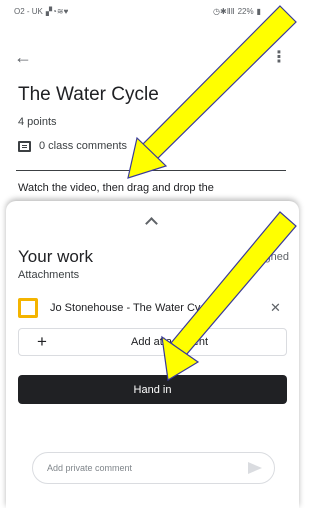  Describe the element at coordinates (116, 188) in the screenshot. I see `assignment-instructions: Watch the video, then drag and drop the` at that location.